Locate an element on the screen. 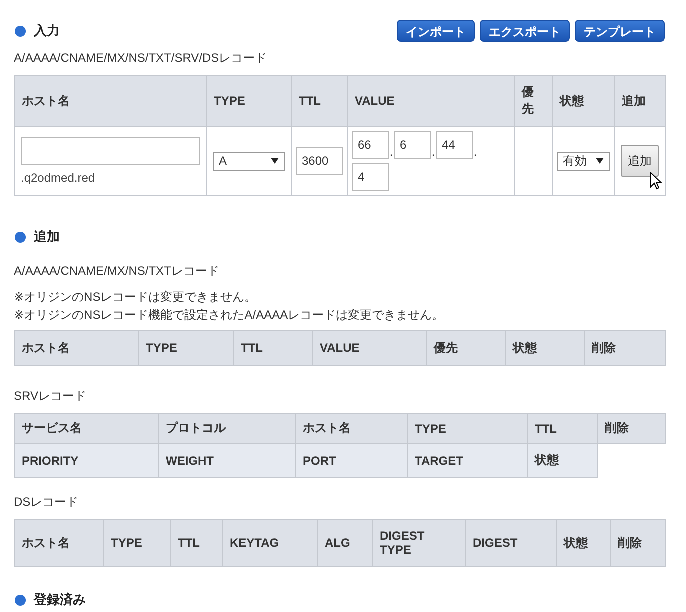 The height and width of the screenshot is (612, 686). caption: A/AAAA/CNAME/MX/NS/TXT/SRV/DSレコード is located at coordinates (141, 58).